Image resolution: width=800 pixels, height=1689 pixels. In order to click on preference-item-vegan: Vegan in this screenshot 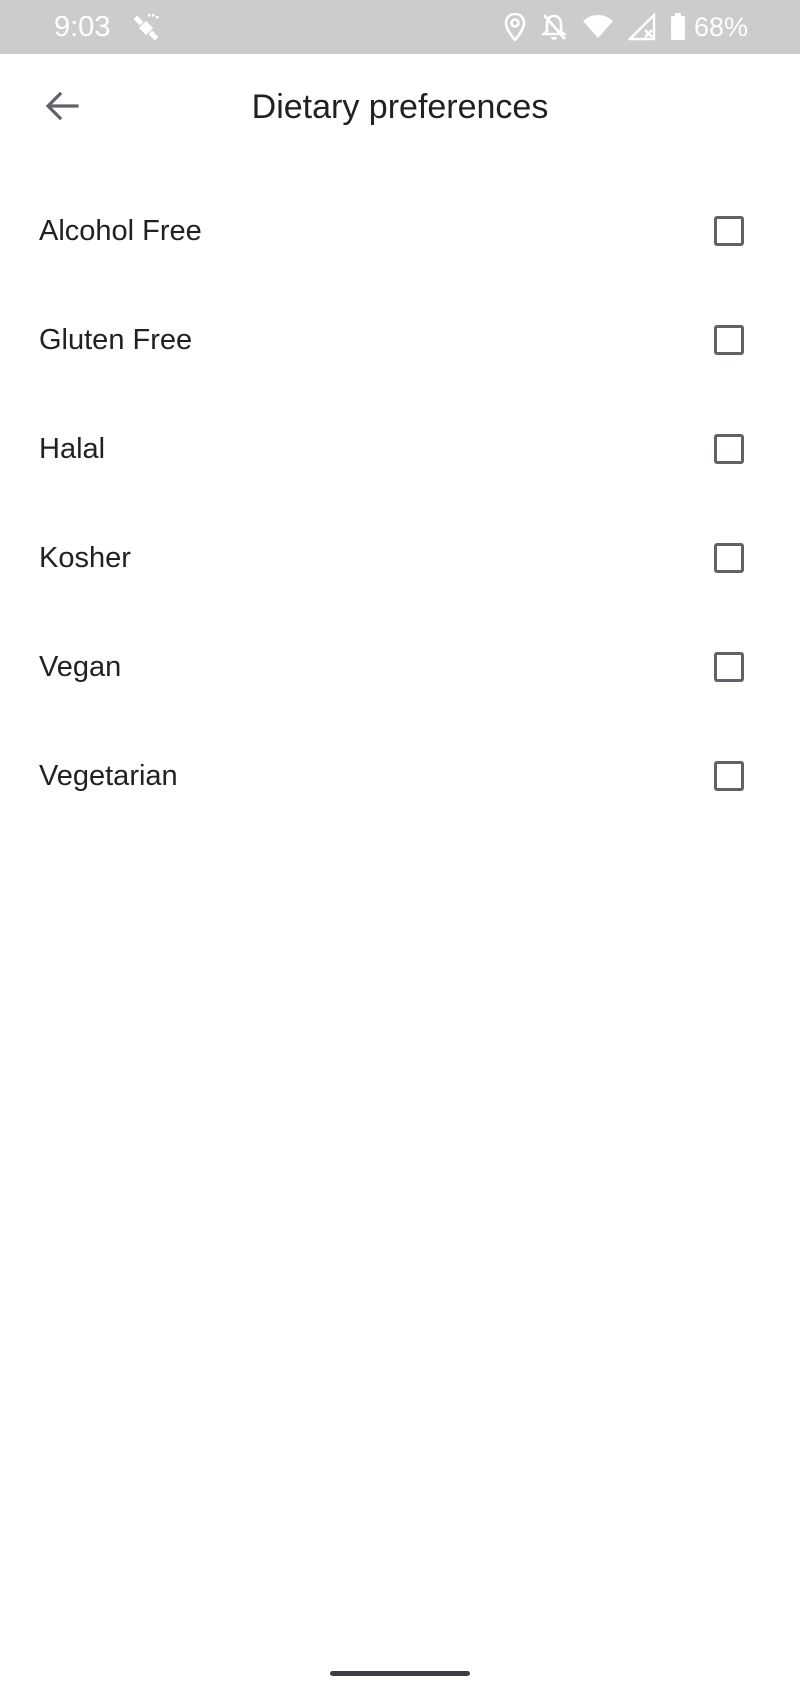, I will do `click(400, 669)`.